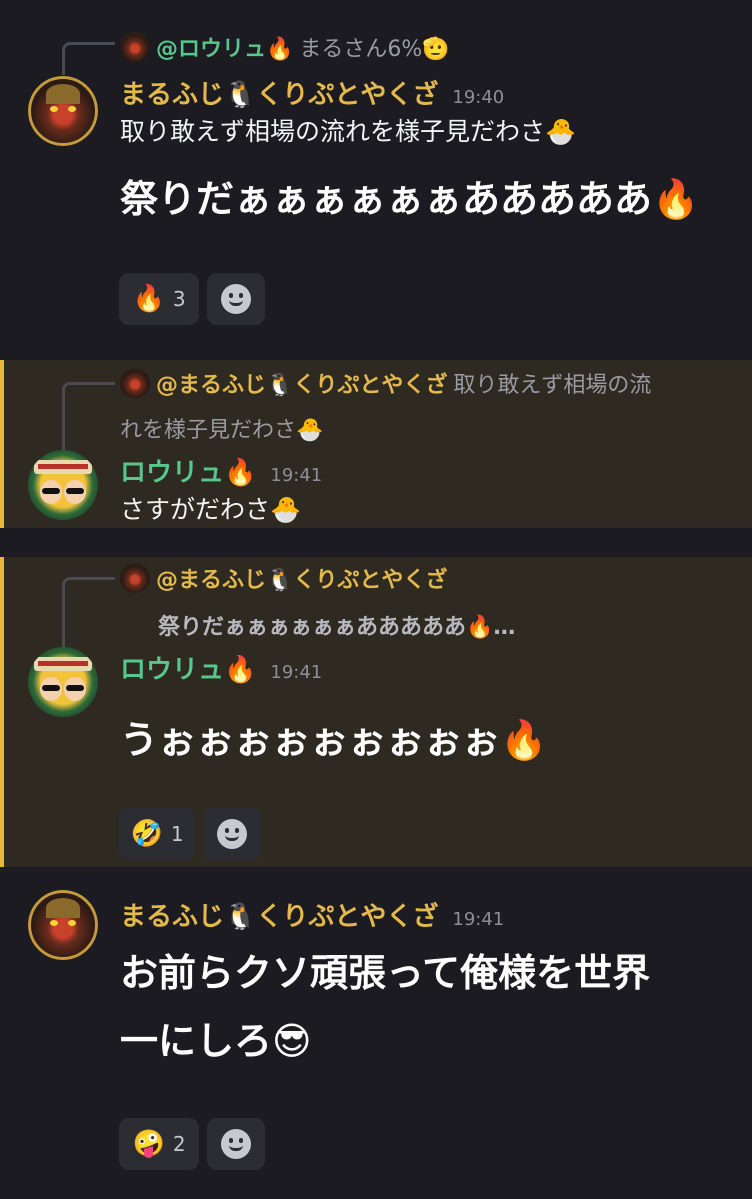 The height and width of the screenshot is (1199, 752). What do you see at coordinates (179, 299) in the screenshot?
I see `reaction-count: 3` at bounding box center [179, 299].